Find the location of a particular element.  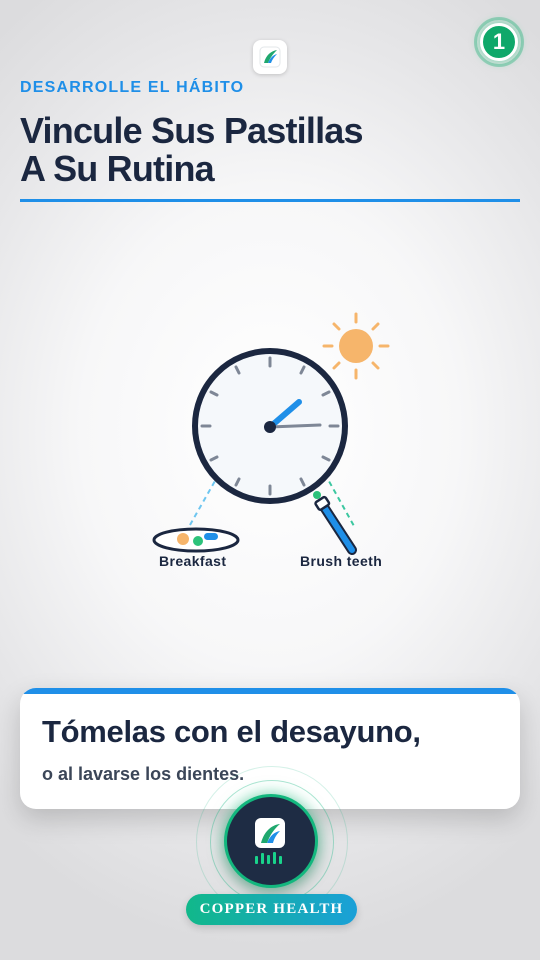

title-line-1: Vincule Sus Pastillas is located at coordinates (192, 130).